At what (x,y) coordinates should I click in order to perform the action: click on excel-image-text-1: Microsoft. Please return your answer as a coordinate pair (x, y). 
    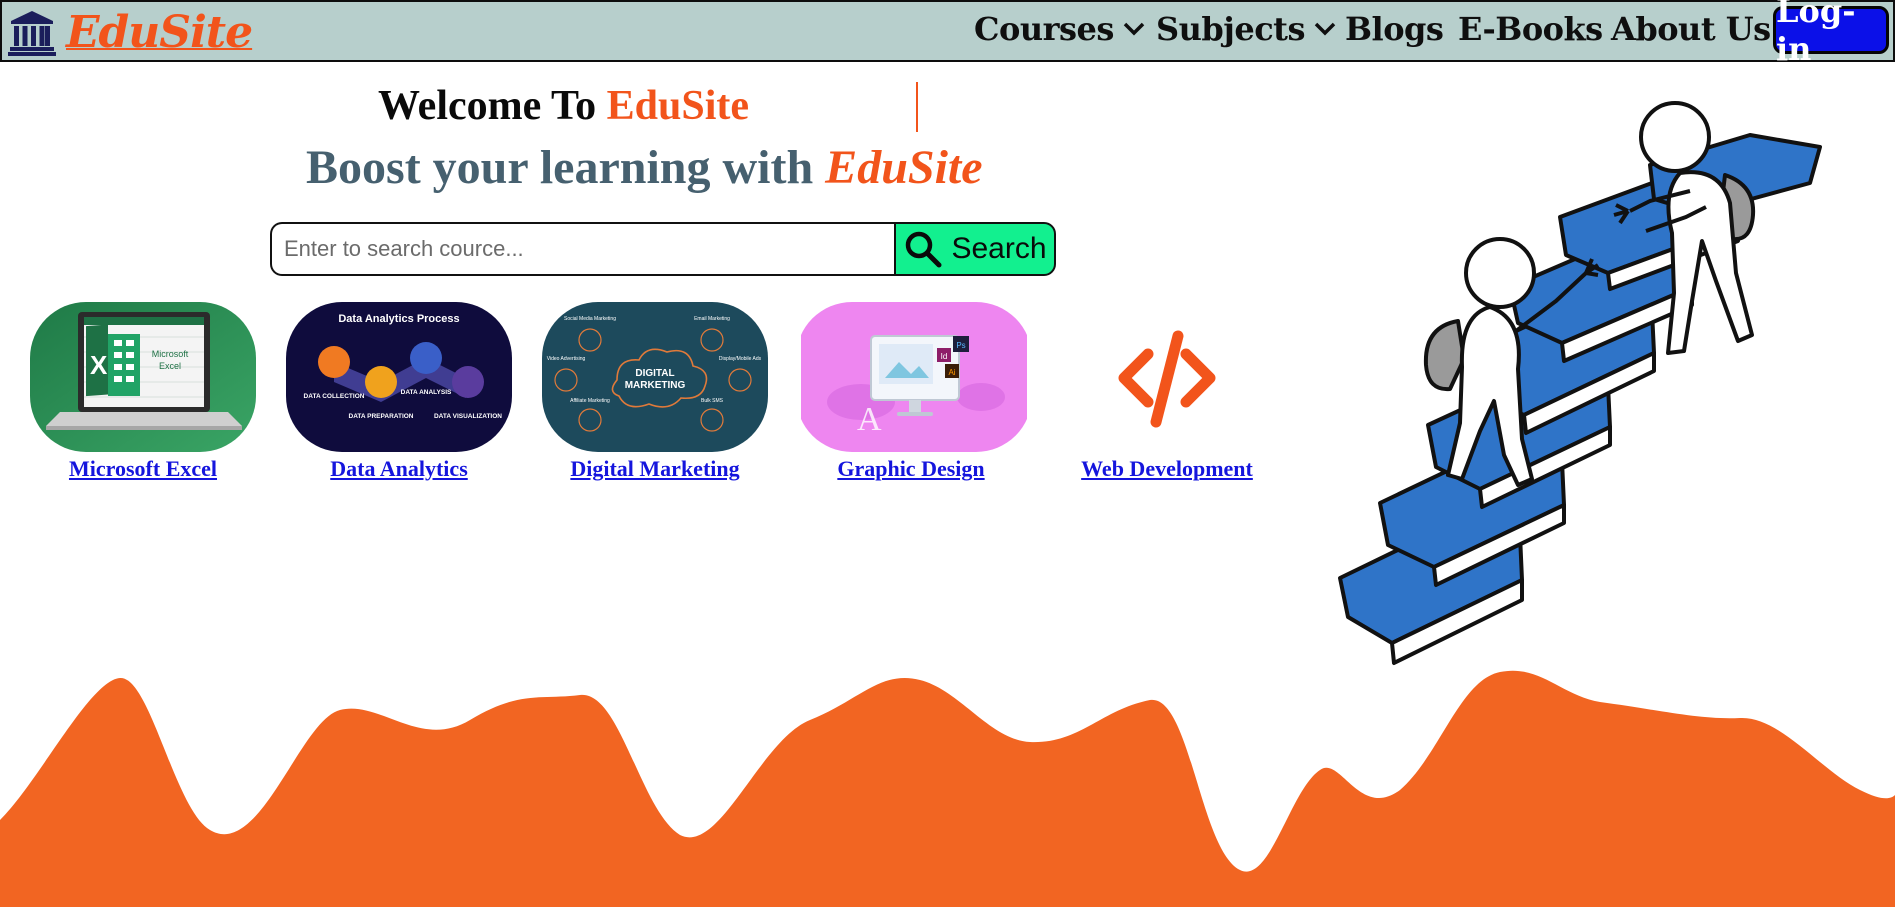
    Looking at the image, I should click on (170, 354).